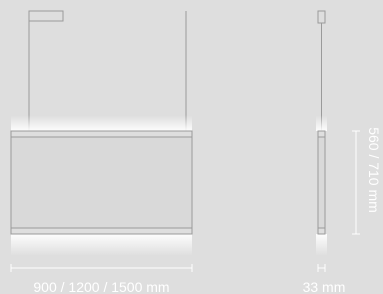 This screenshot has height=294, width=383. What do you see at coordinates (321, 17) in the screenshot?
I see `side-canopy` at bounding box center [321, 17].